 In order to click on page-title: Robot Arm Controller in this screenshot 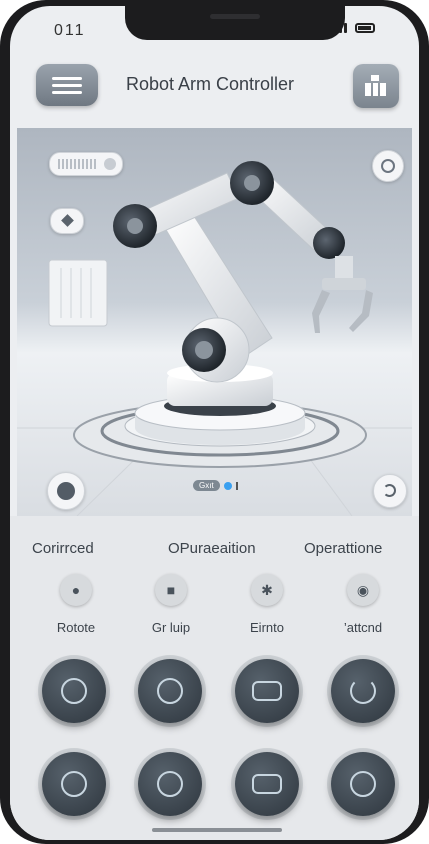, I will do `click(210, 84)`.